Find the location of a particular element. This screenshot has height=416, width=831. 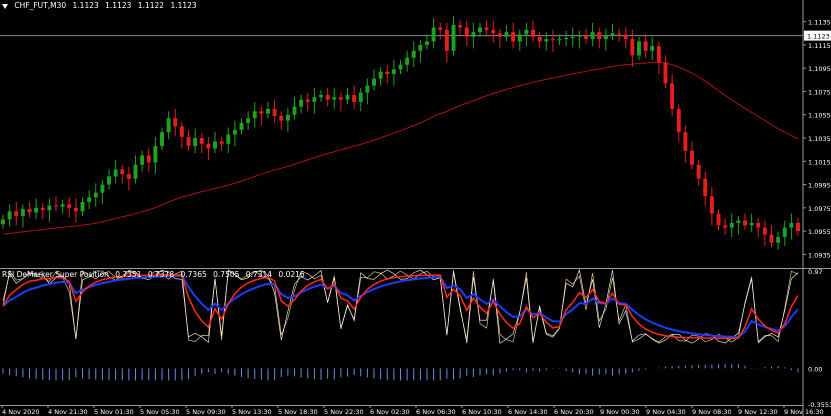

indicator-axis-label: 0.00 is located at coordinates (815, 369).